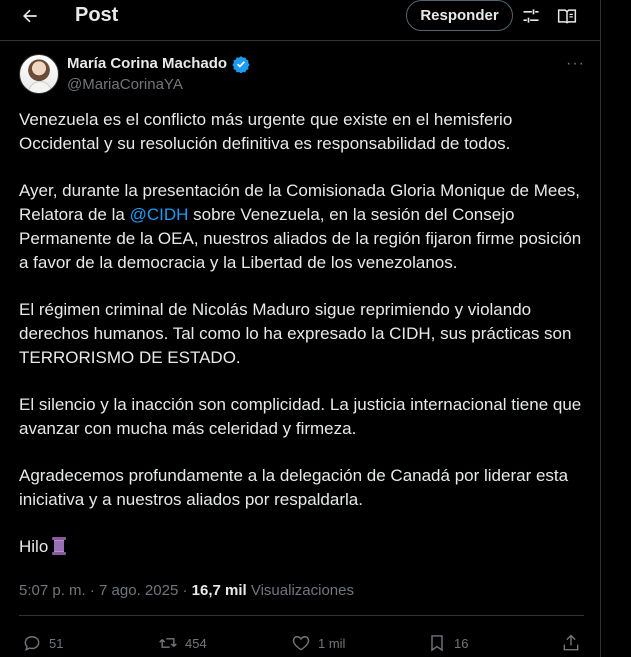 Image resolution: width=631 pixels, height=657 pixels. Describe the element at coordinates (306, 547) in the screenshot. I see `post-paragraph: Hilo` at that location.